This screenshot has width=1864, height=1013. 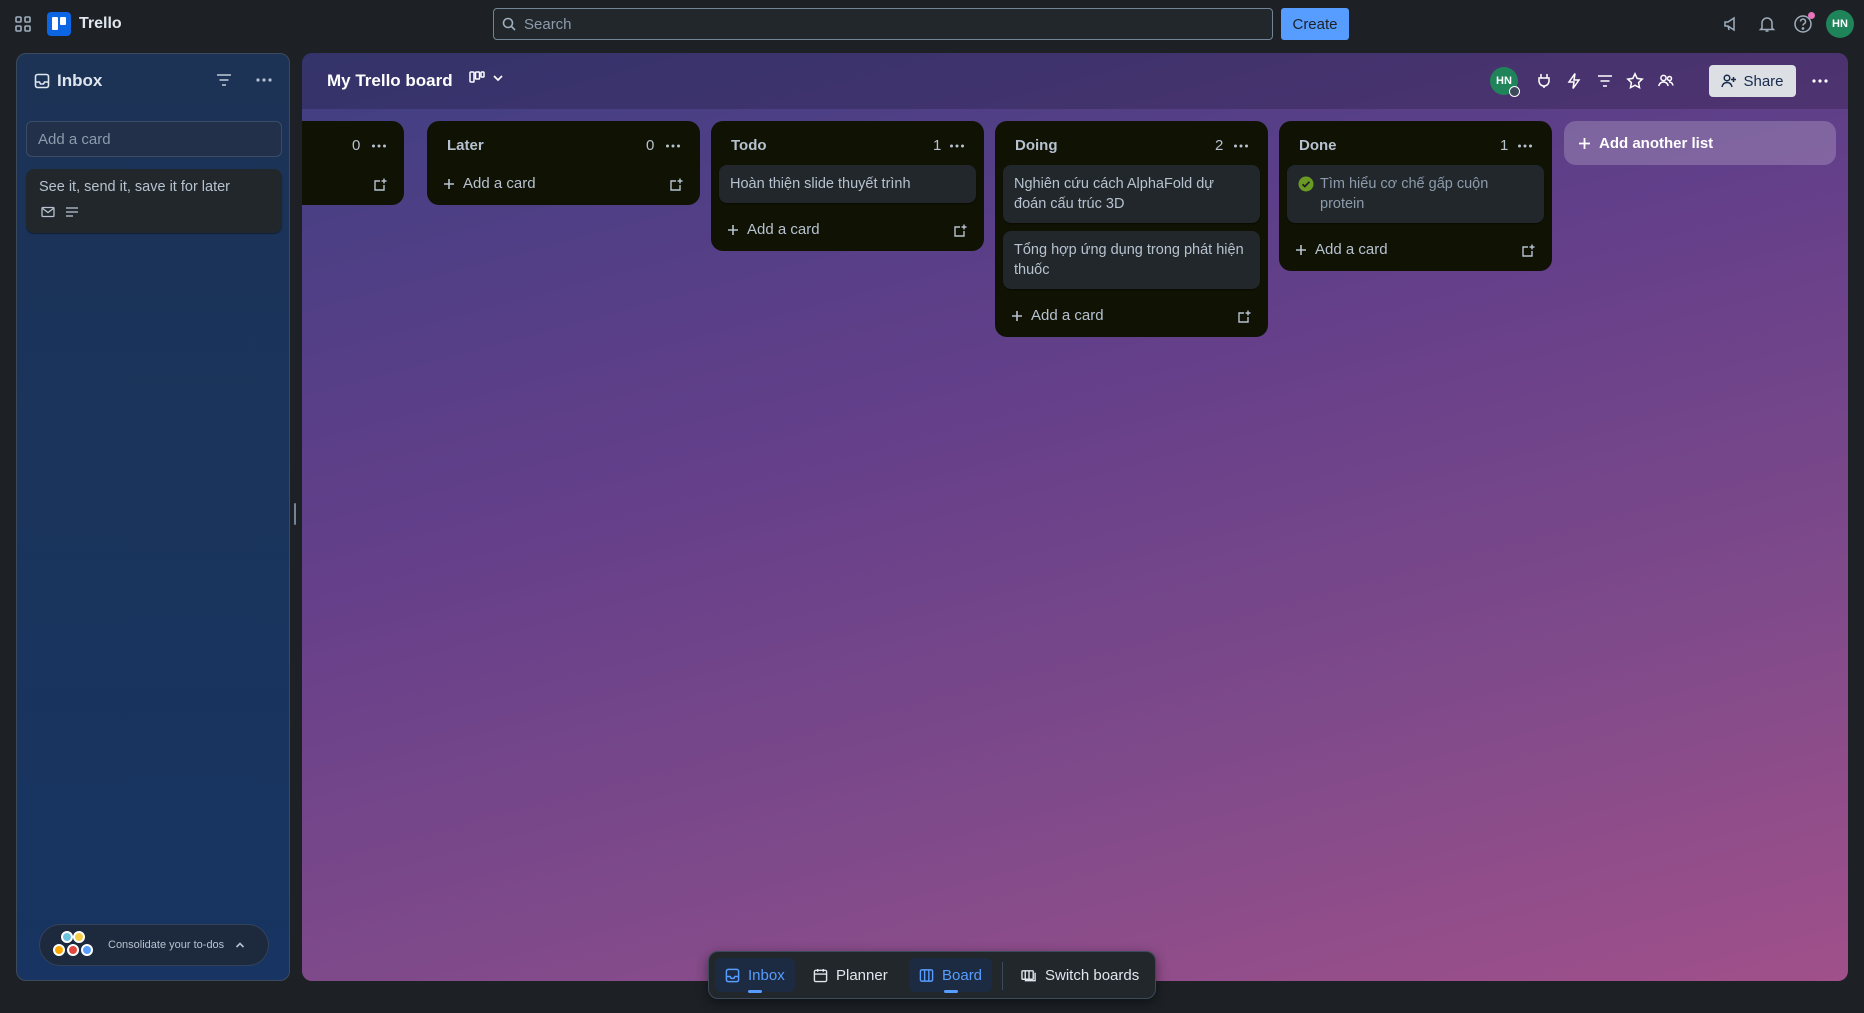 I want to click on trello-logo-icon, so click(x=59, y=24).